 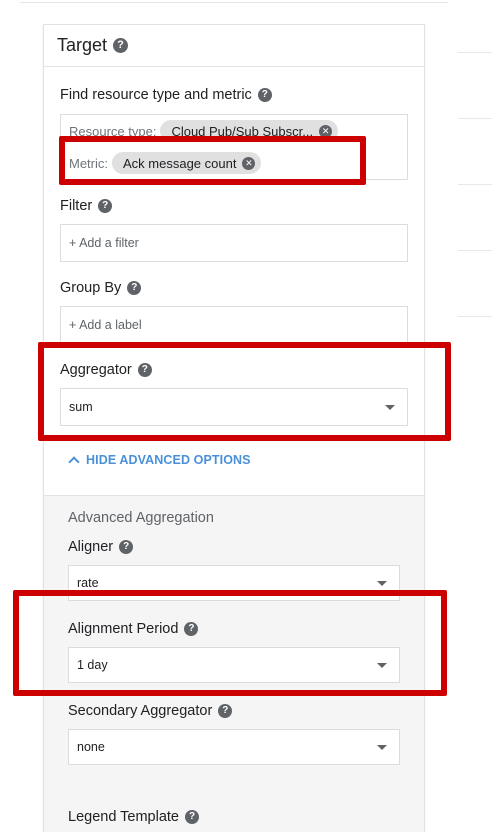 What do you see at coordinates (91, 547) in the screenshot?
I see `aligner-label: Aligner` at bounding box center [91, 547].